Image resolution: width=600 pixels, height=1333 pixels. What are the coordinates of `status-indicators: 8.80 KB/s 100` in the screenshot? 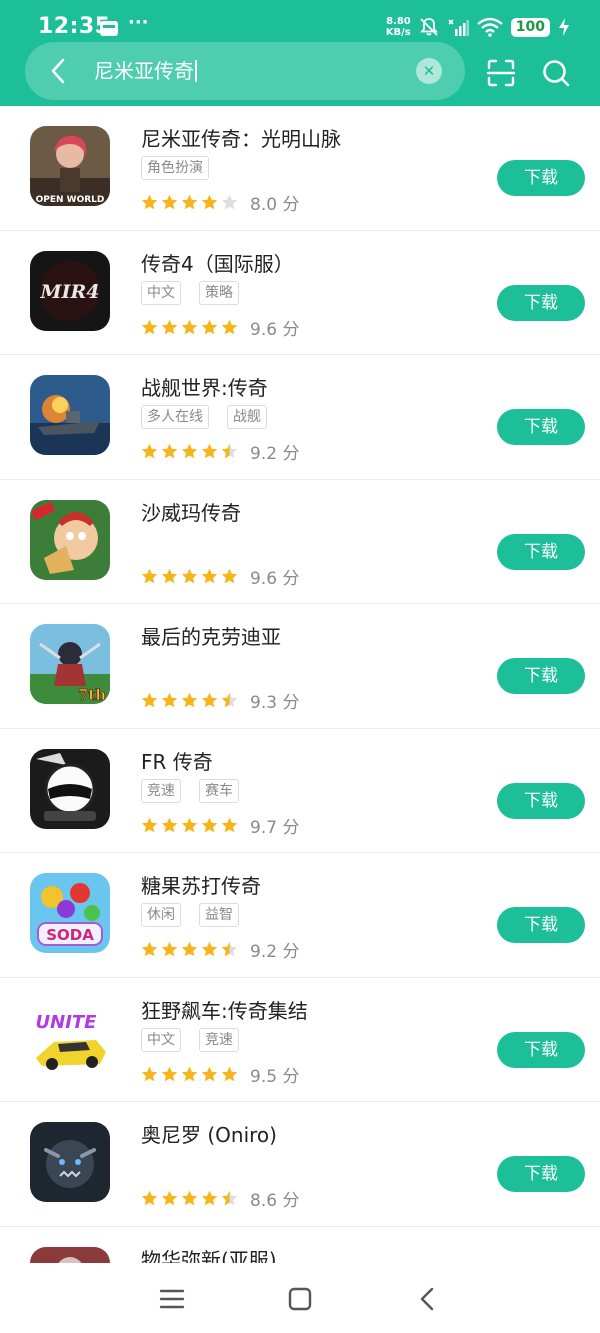 It's located at (478, 27).